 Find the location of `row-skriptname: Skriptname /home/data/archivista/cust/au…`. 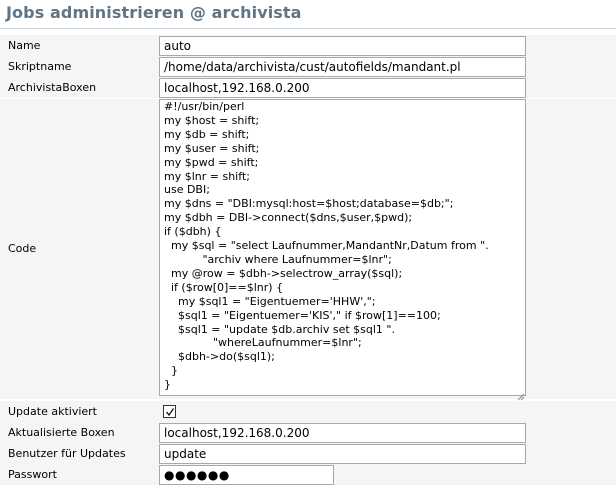

row-skriptname: Skriptname /home/data/archivista/cust/au… is located at coordinates (308, 66).